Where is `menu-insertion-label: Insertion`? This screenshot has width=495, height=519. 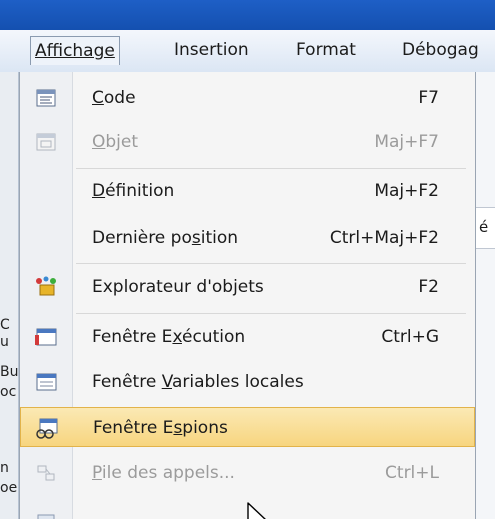
menu-insertion-label: Insertion is located at coordinates (211, 50).